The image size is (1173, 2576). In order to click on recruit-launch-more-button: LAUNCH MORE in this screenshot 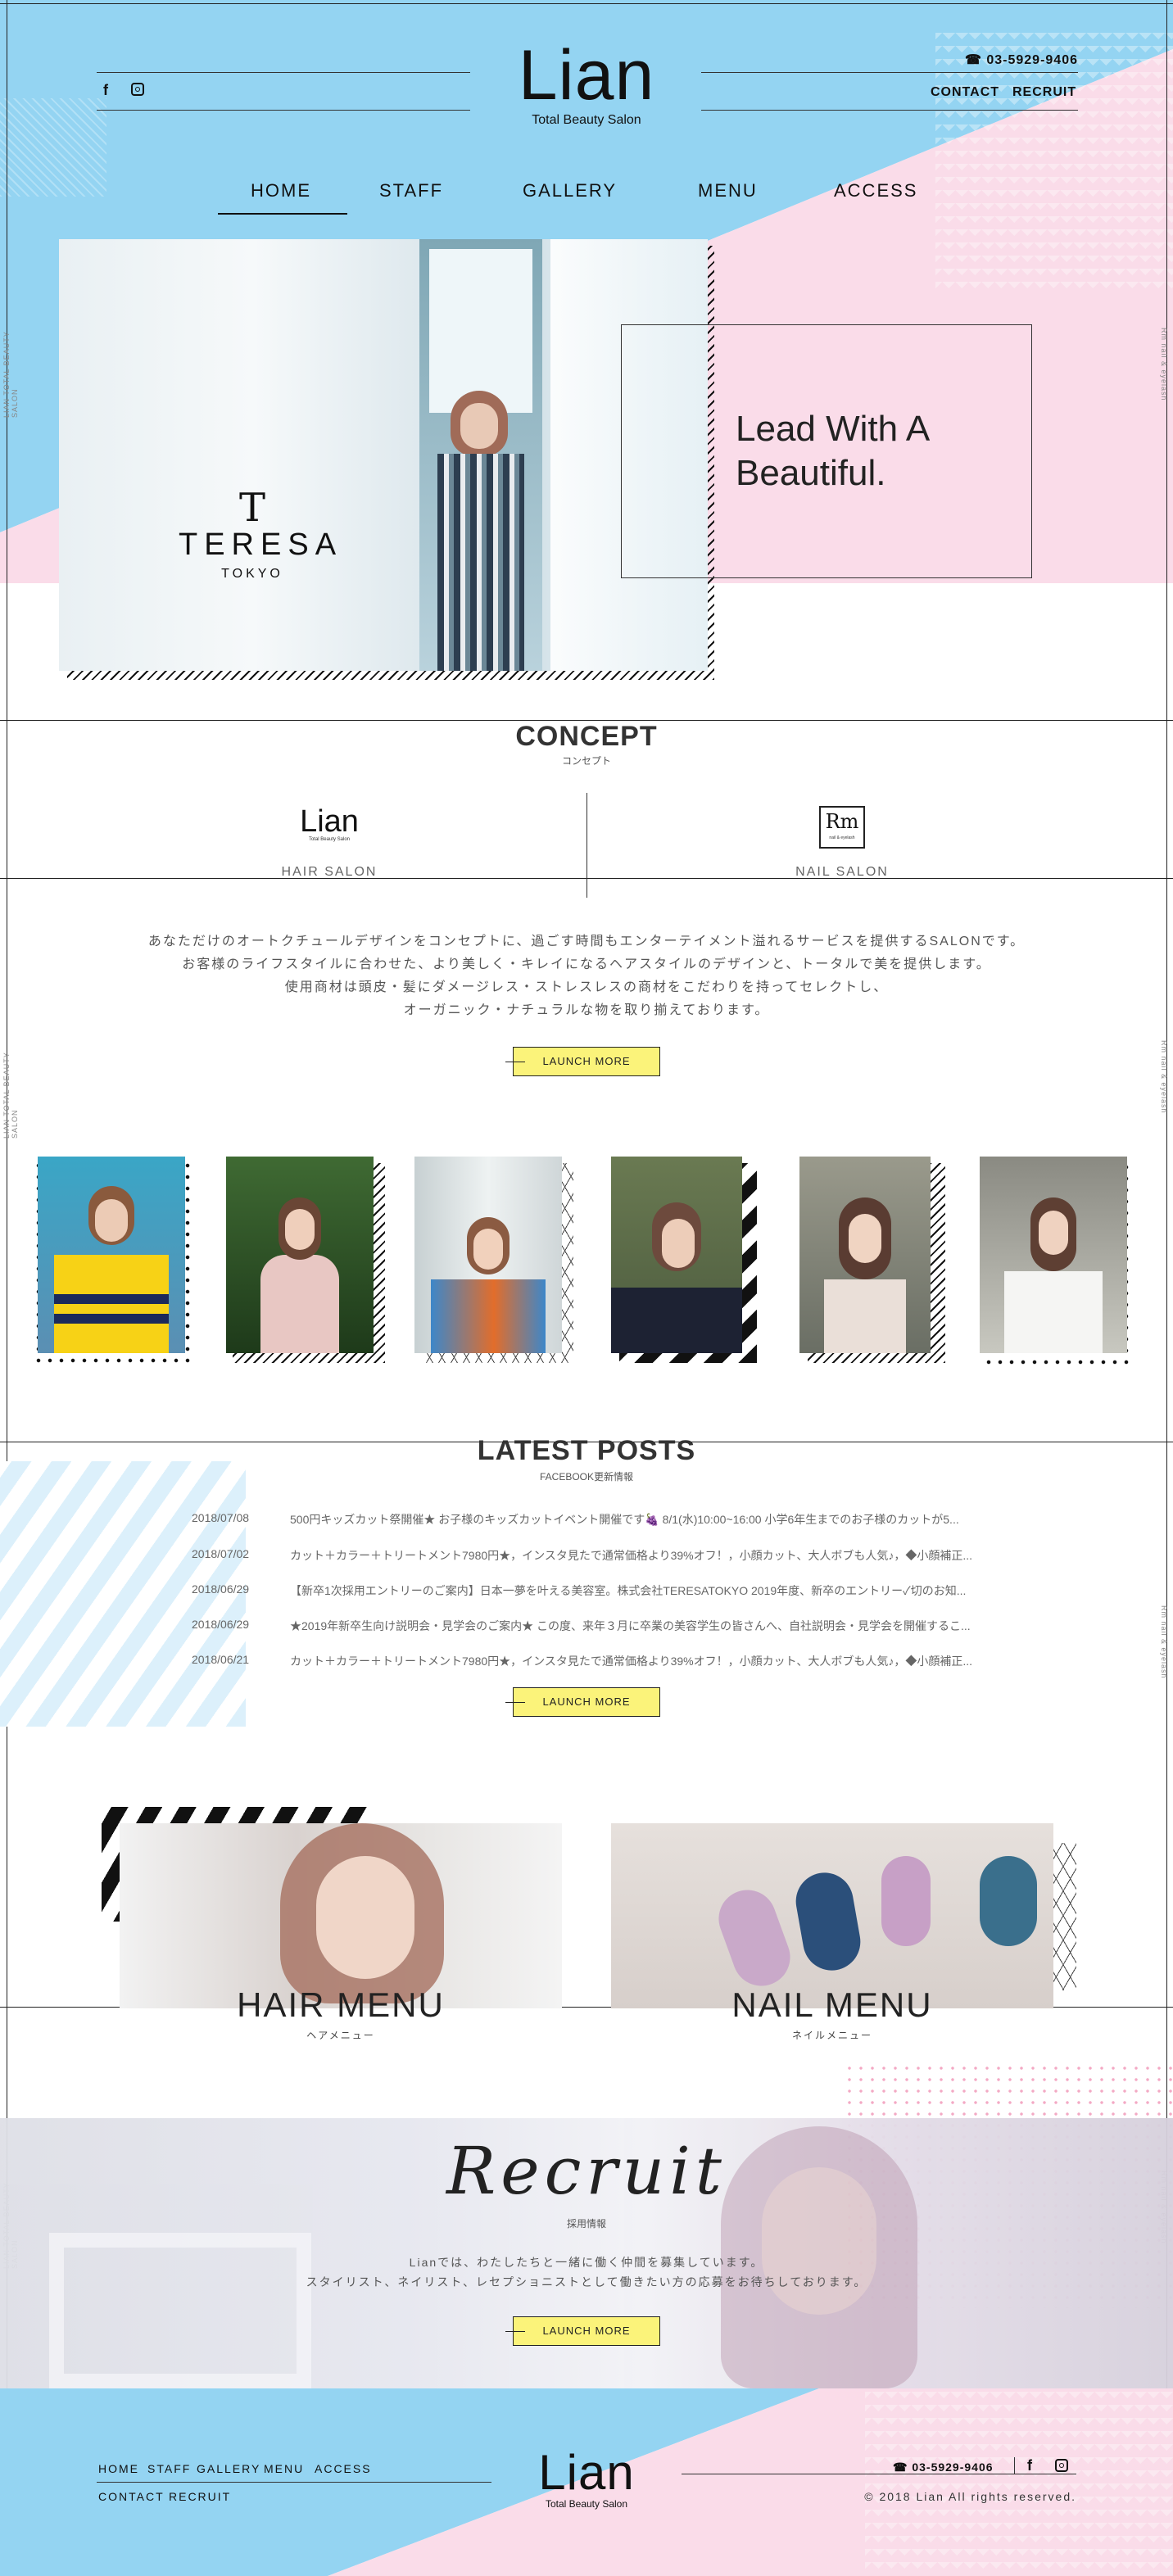, I will do `click(582, 2331)`.